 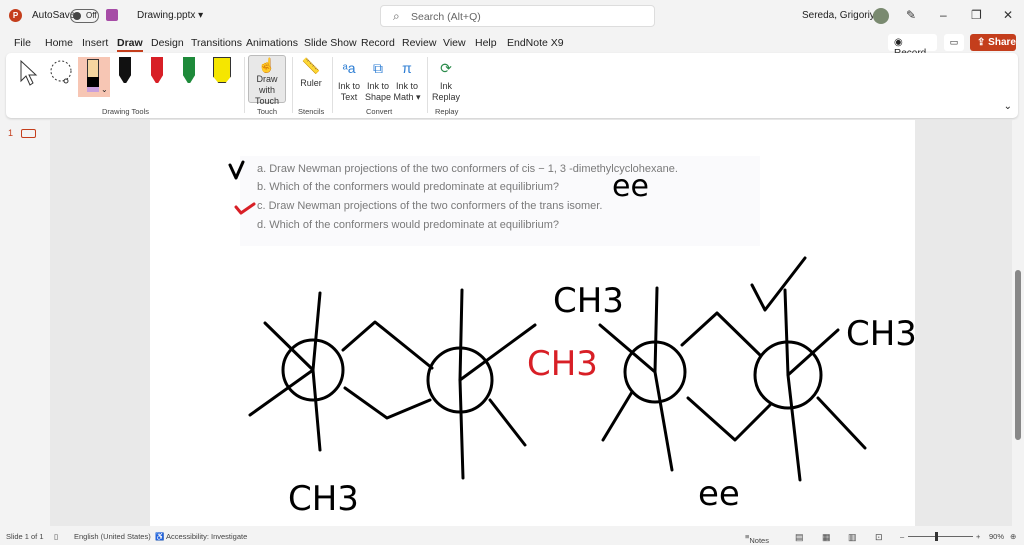 I want to click on black-pen-icon, so click(x=125, y=70).